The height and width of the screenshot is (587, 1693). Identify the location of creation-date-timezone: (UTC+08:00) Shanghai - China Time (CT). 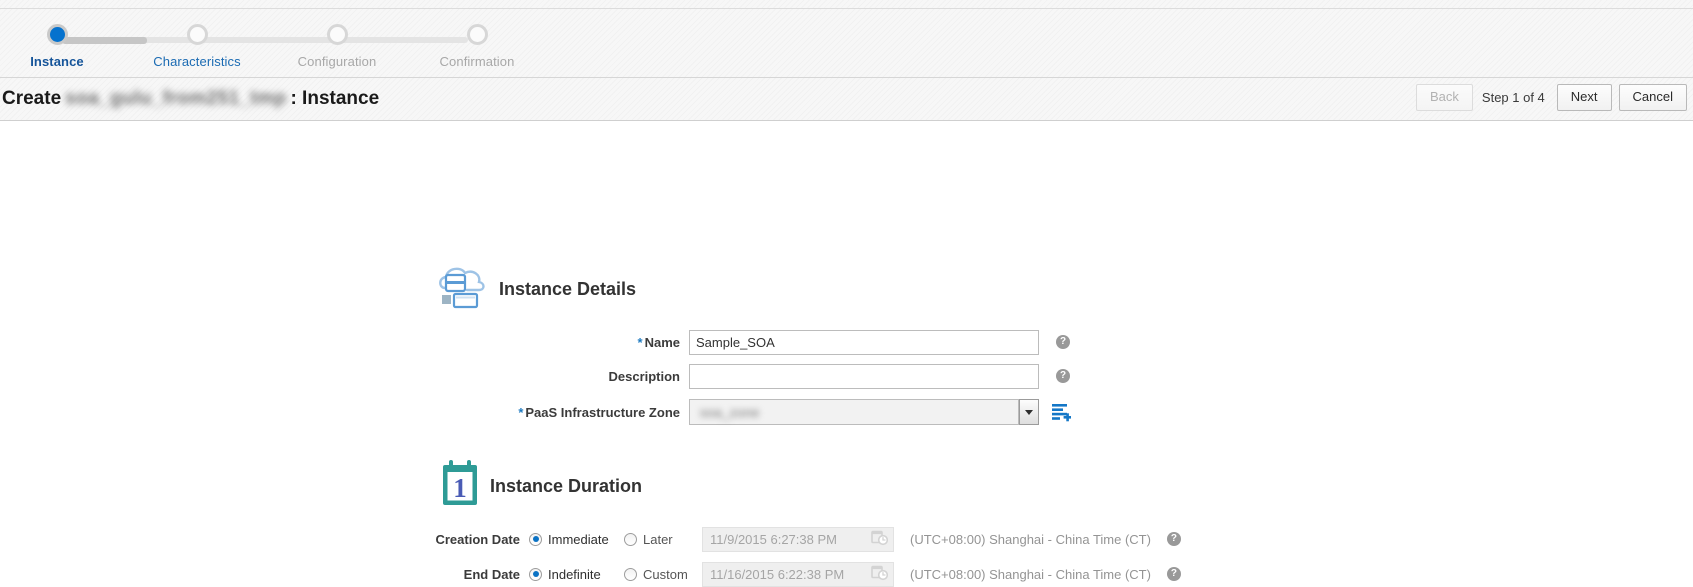
(1030, 539).